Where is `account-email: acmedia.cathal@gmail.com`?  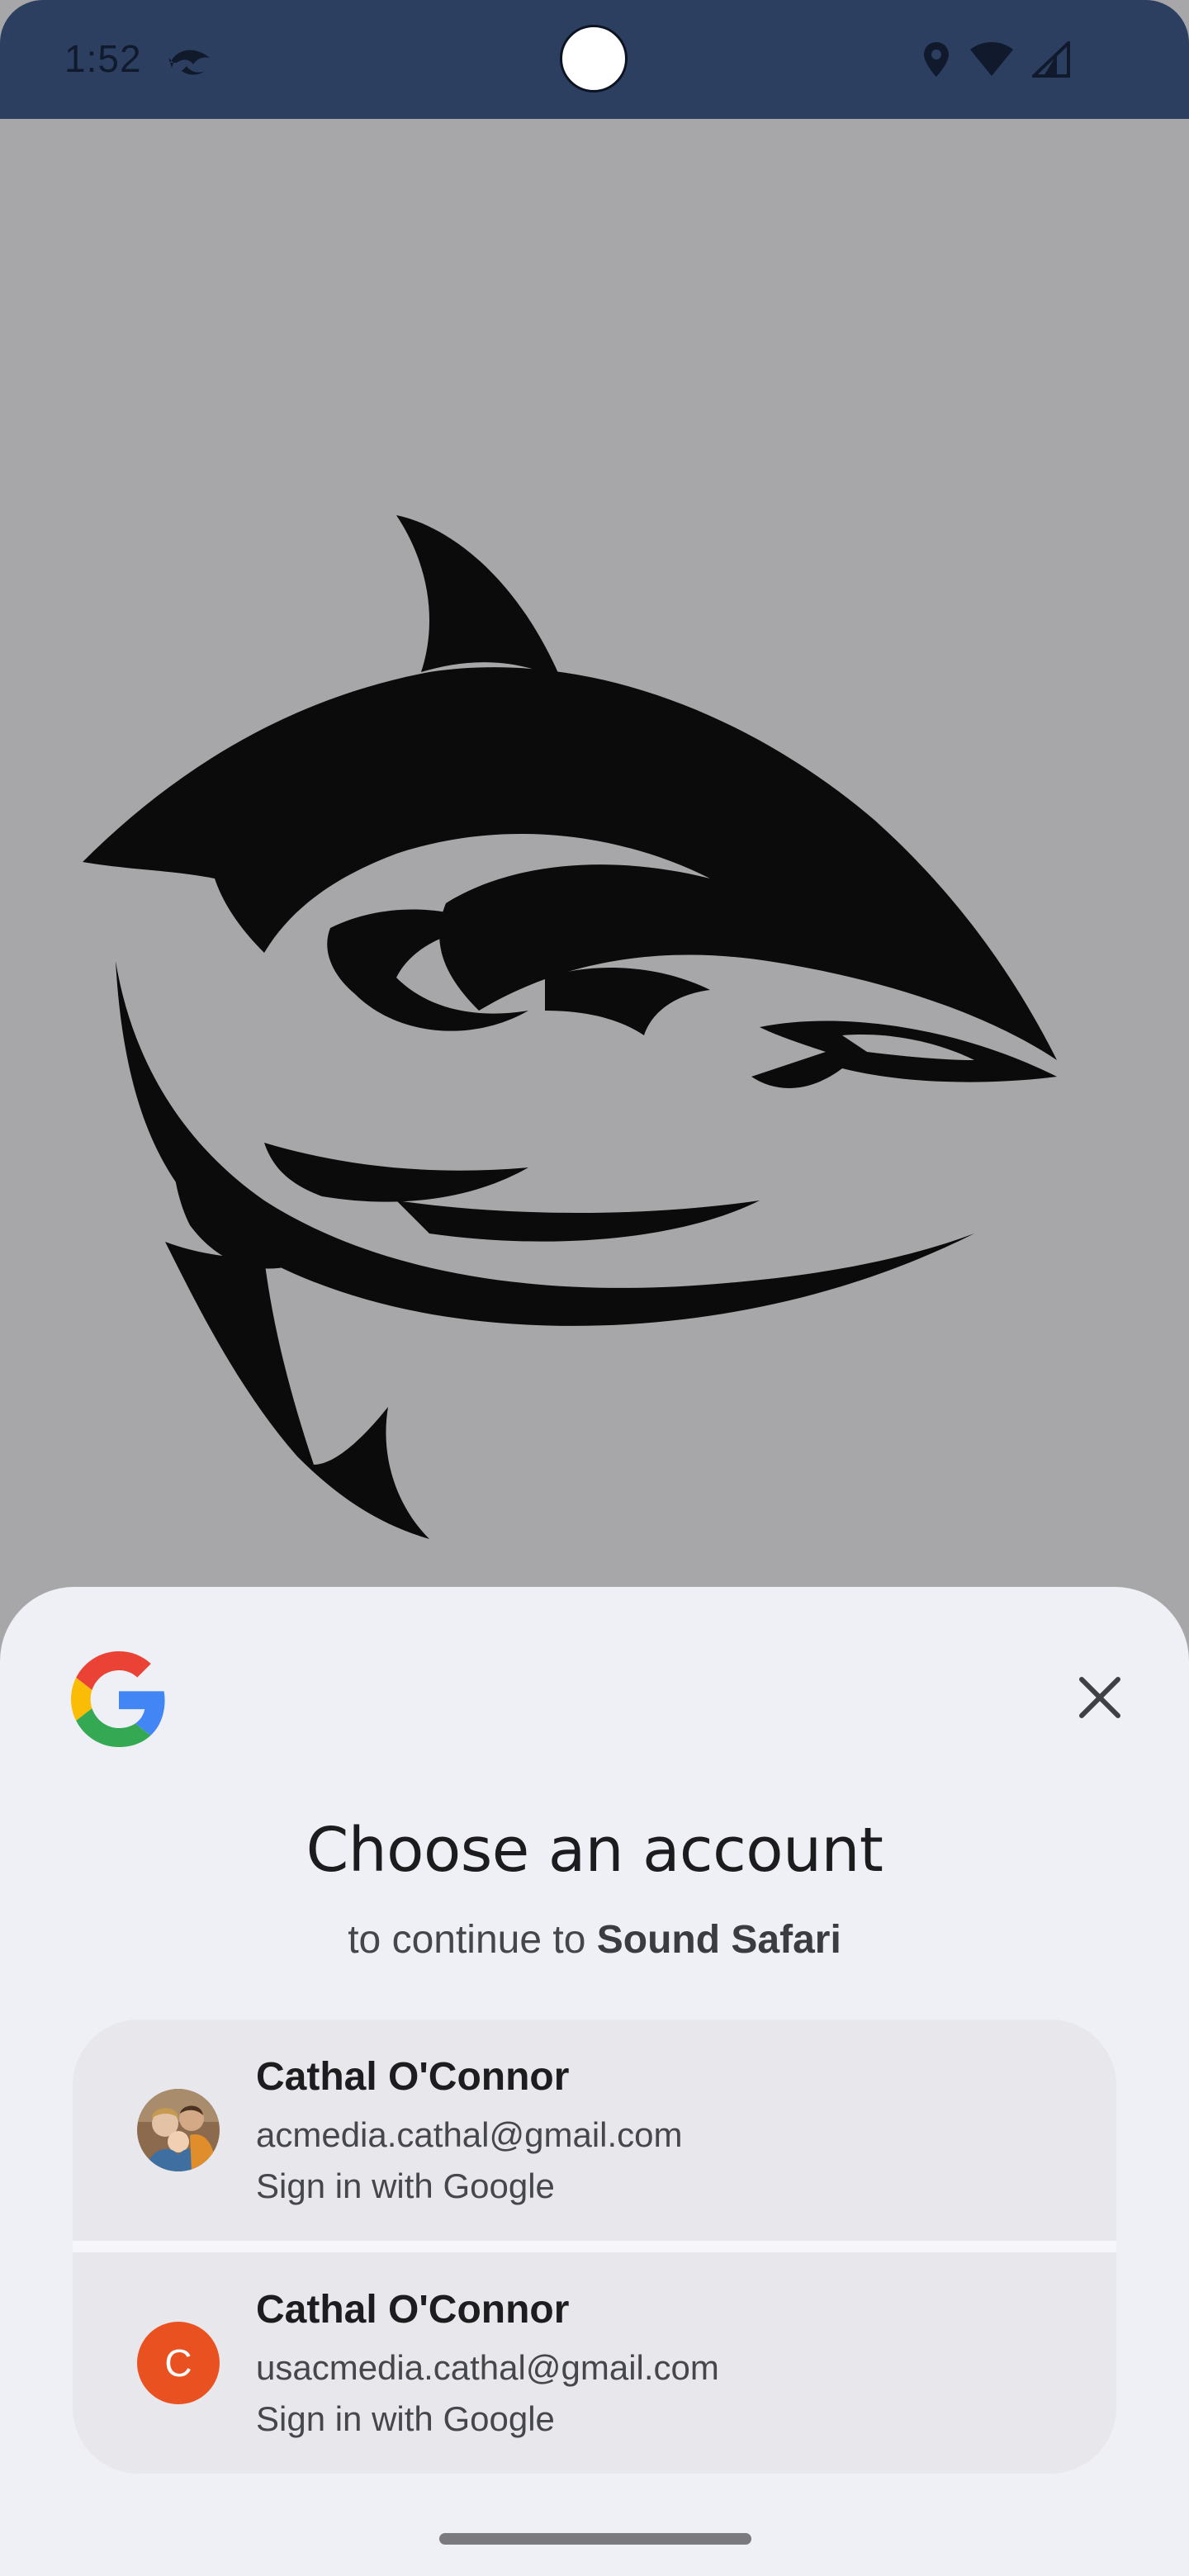 account-email: acmedia.cathal@gmail.com is located at coordinates (469, 2134).